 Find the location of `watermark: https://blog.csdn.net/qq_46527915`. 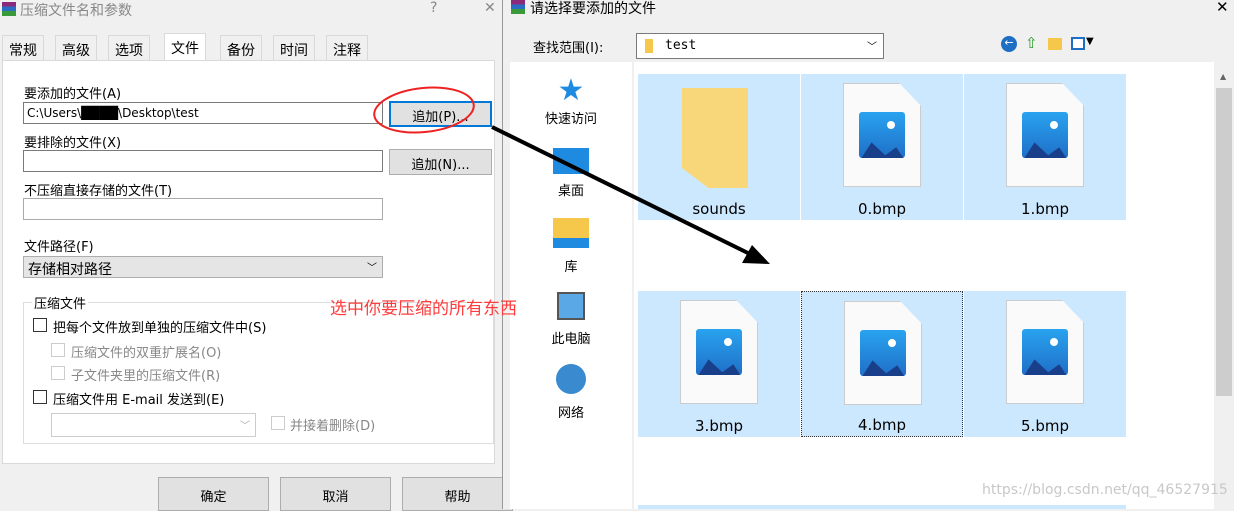

watermark: https://blog.csdn.net/qq_46527915 is located at coordinates (1105, 490).